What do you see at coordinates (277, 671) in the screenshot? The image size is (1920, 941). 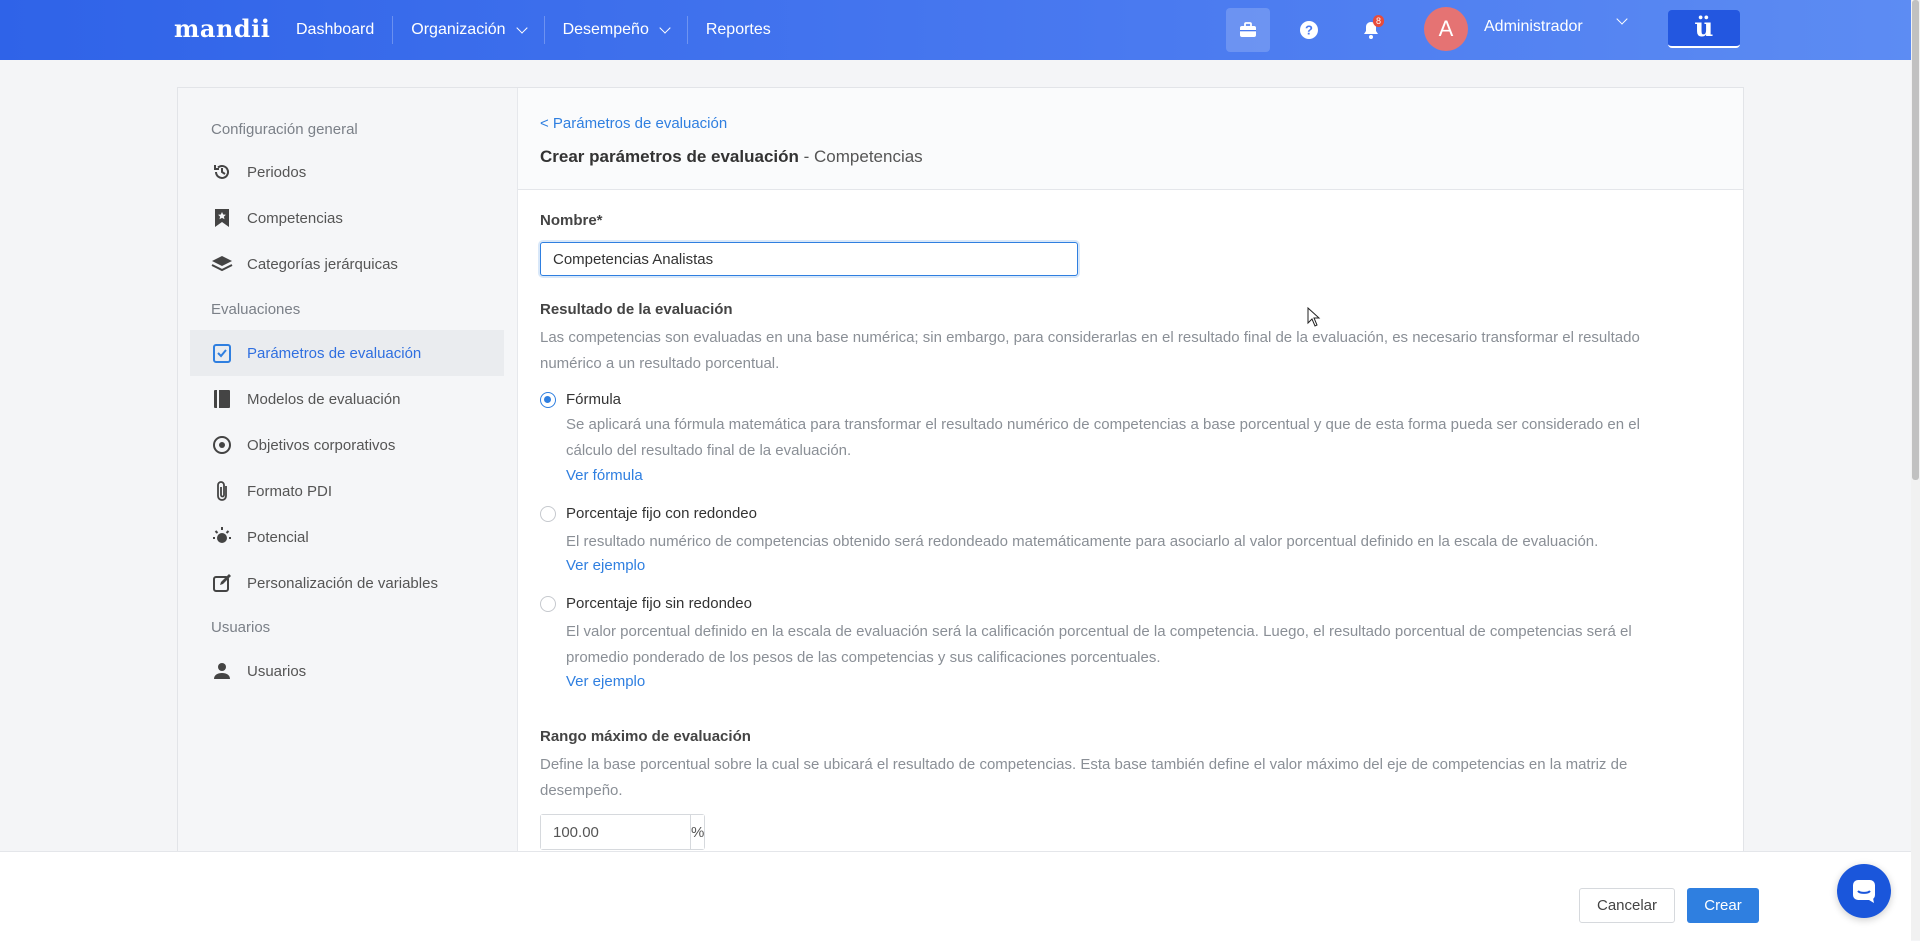 I see `sidebar-item-label: Usuarios` at bounding box center [277, 671].